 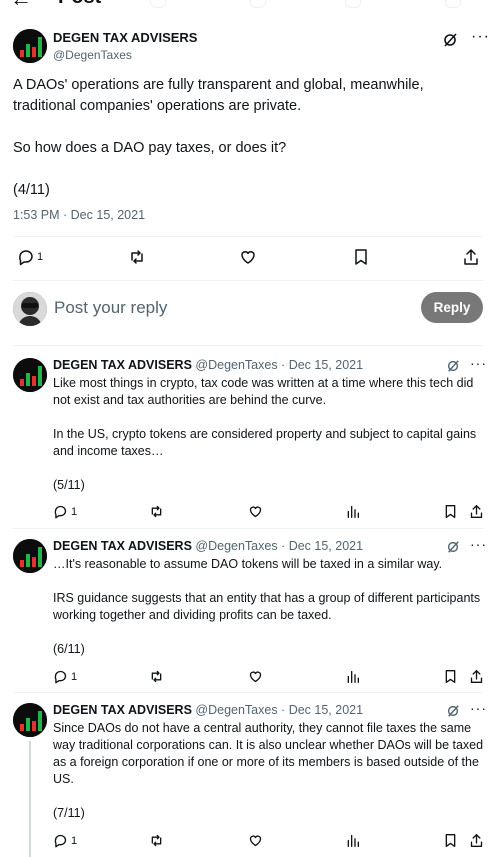 I want to click on user-avatar, so click(x=30, y=309).